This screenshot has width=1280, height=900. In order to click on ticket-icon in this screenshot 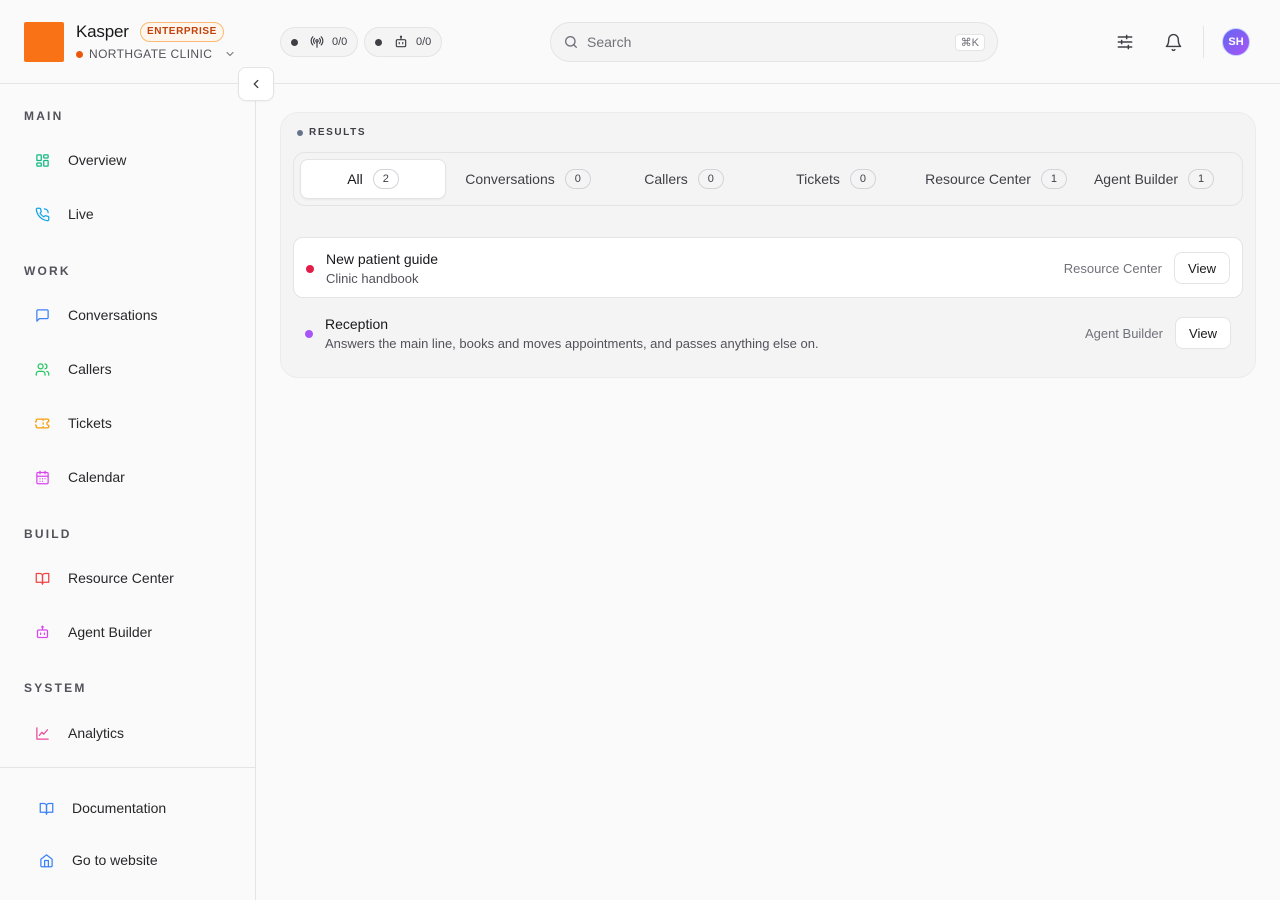, I will do `click(42, 423)`.